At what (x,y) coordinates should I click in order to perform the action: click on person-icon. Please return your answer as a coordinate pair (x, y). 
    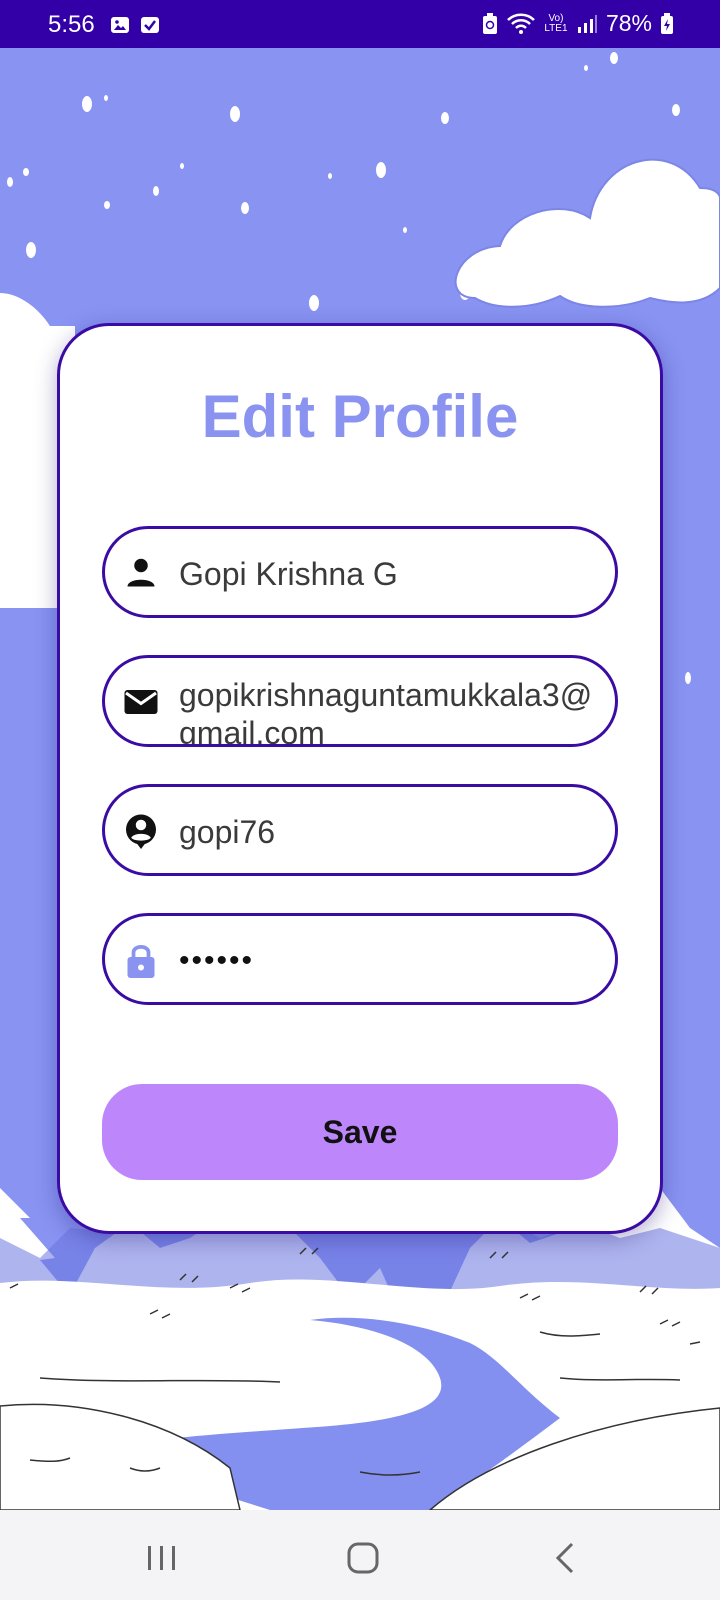
    Looking at the image, I should click on (141, 572).